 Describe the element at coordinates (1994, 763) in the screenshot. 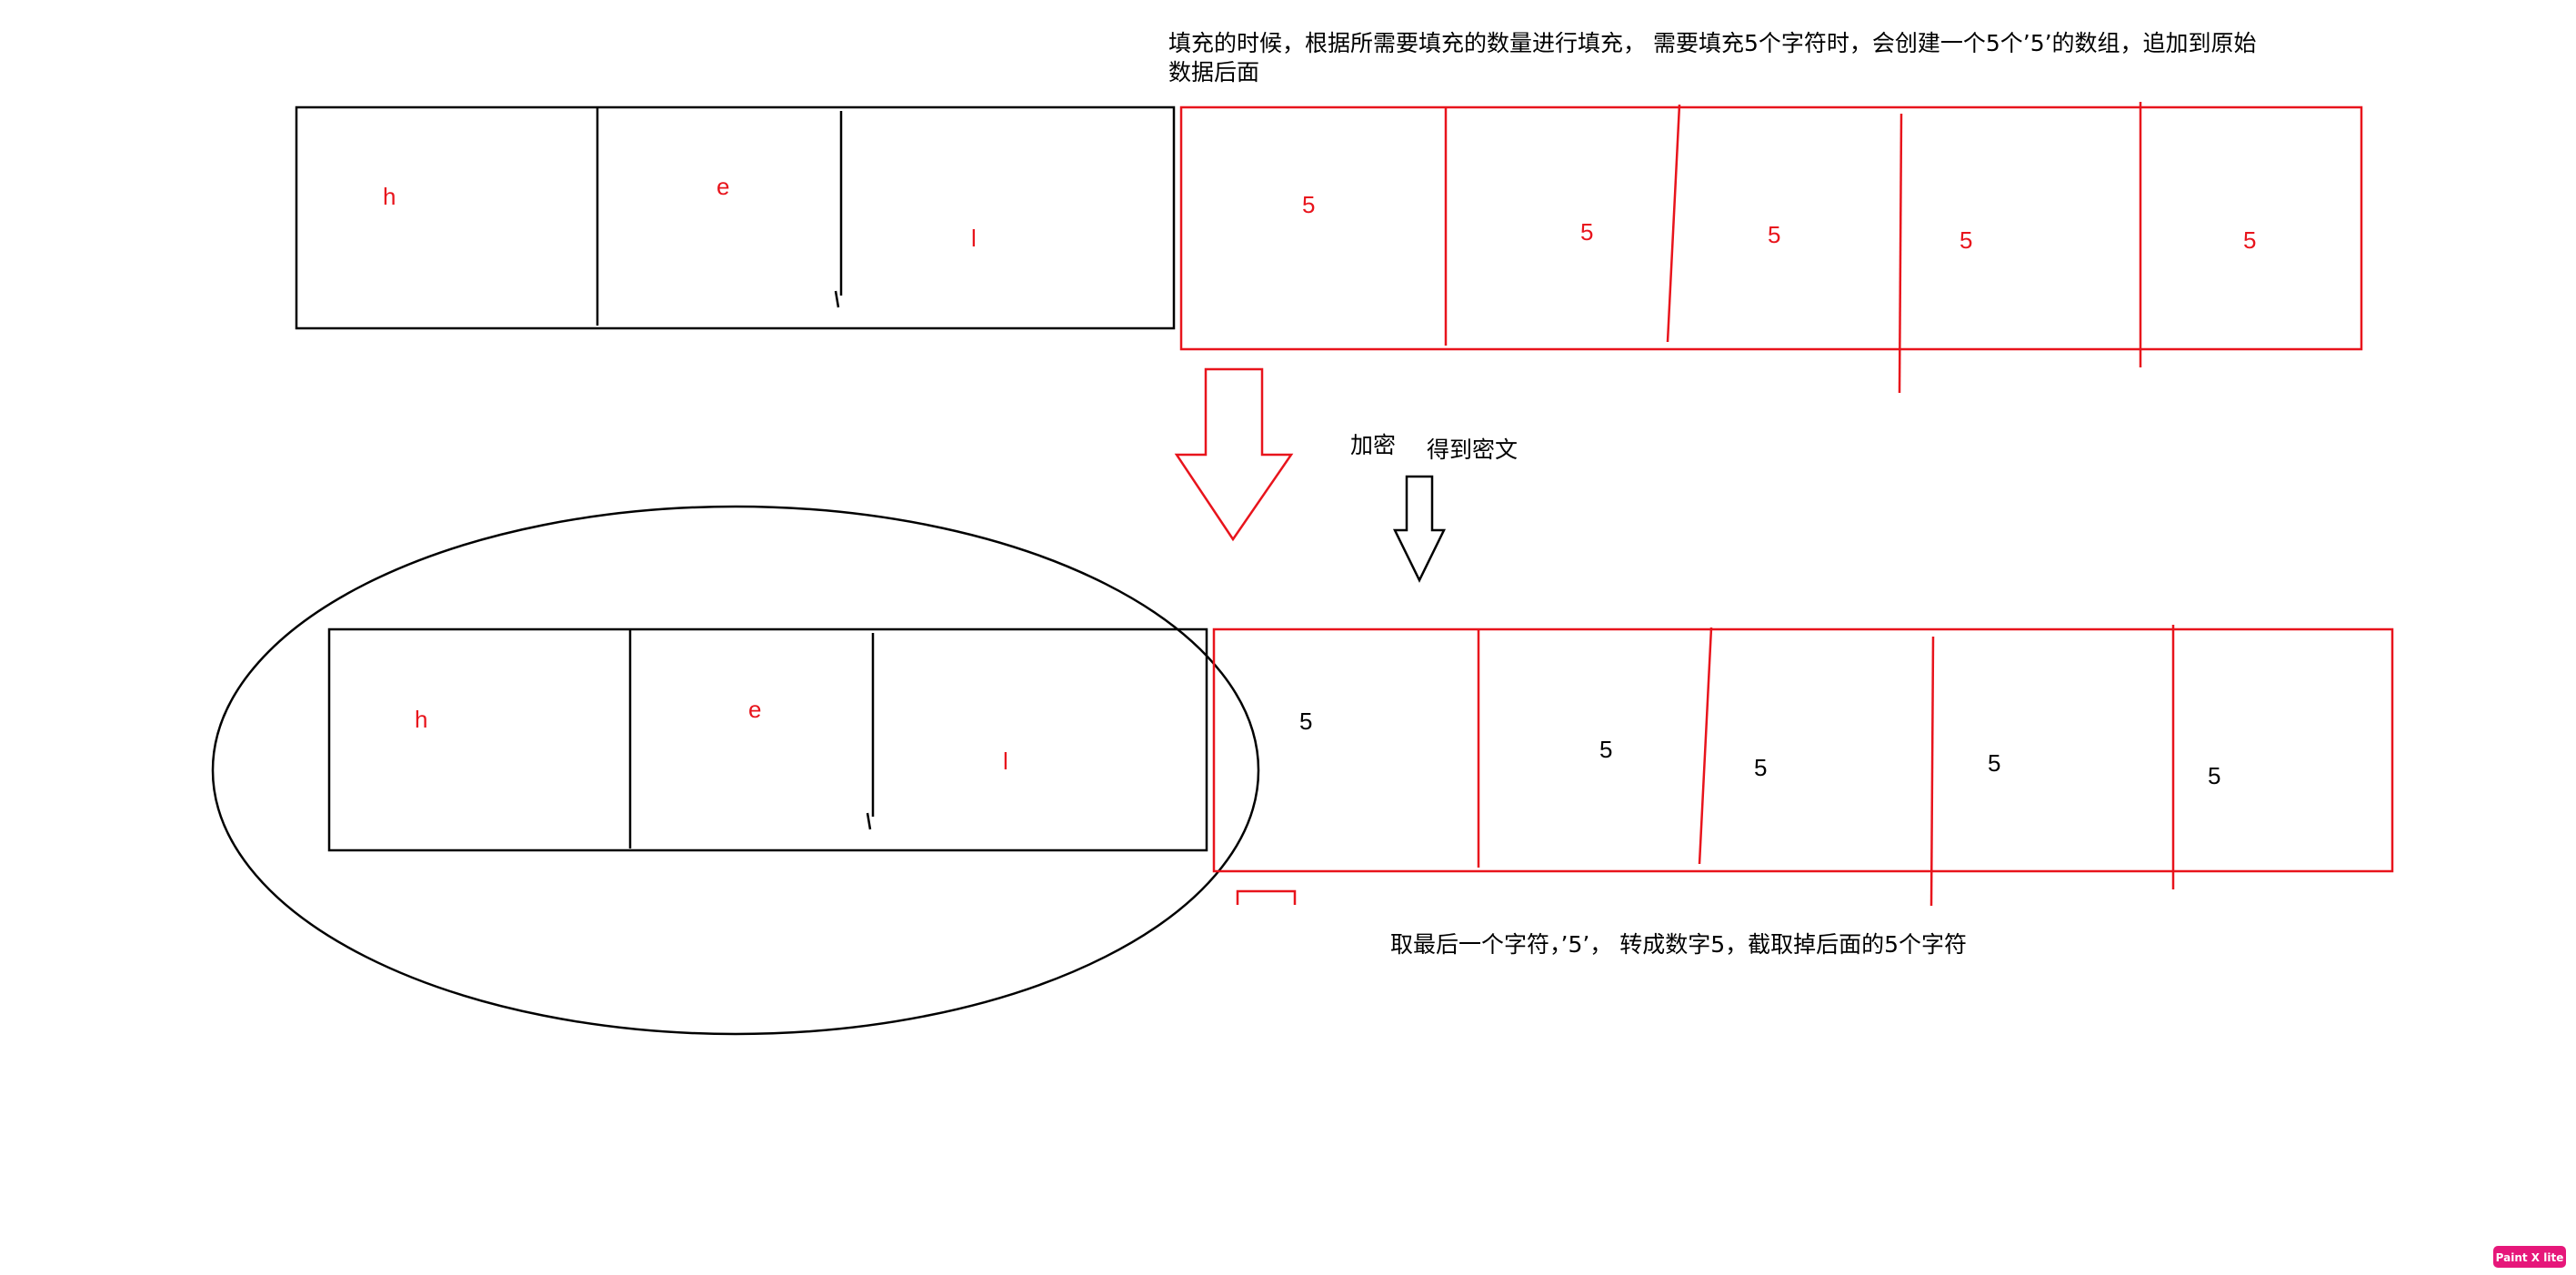

I see `result-padding-cell-4: 5` at that location.